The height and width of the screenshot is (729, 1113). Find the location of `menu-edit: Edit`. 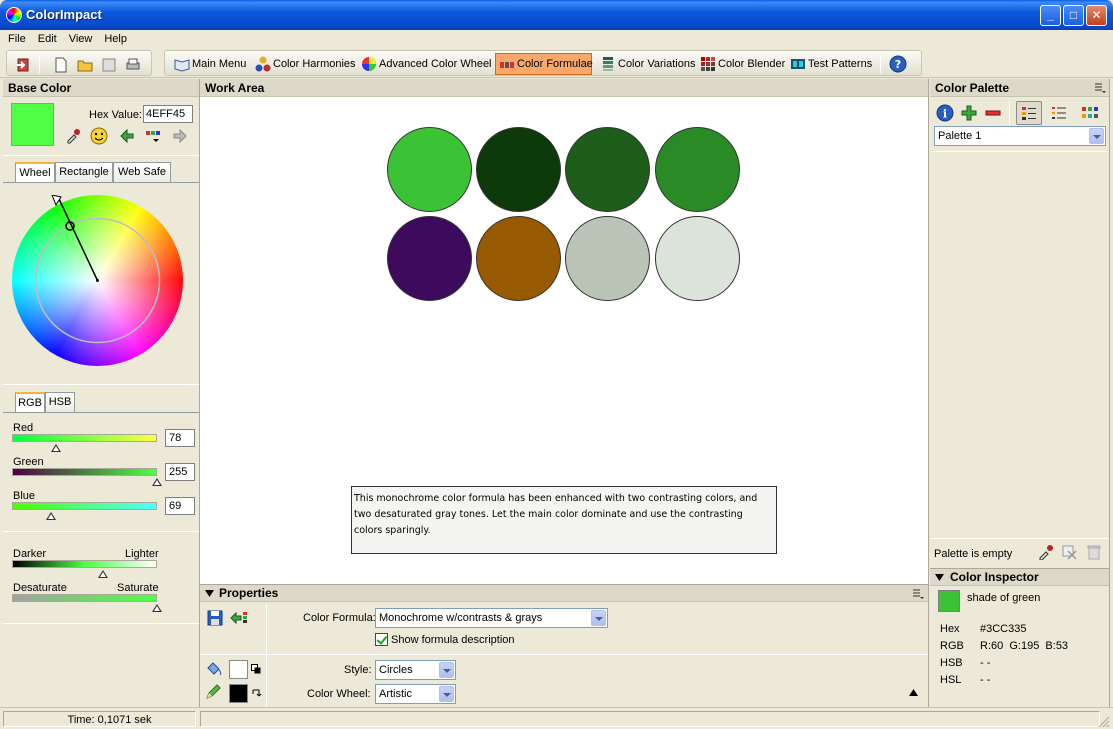

menu-edit: Edit is located at coordinates (47, 38).